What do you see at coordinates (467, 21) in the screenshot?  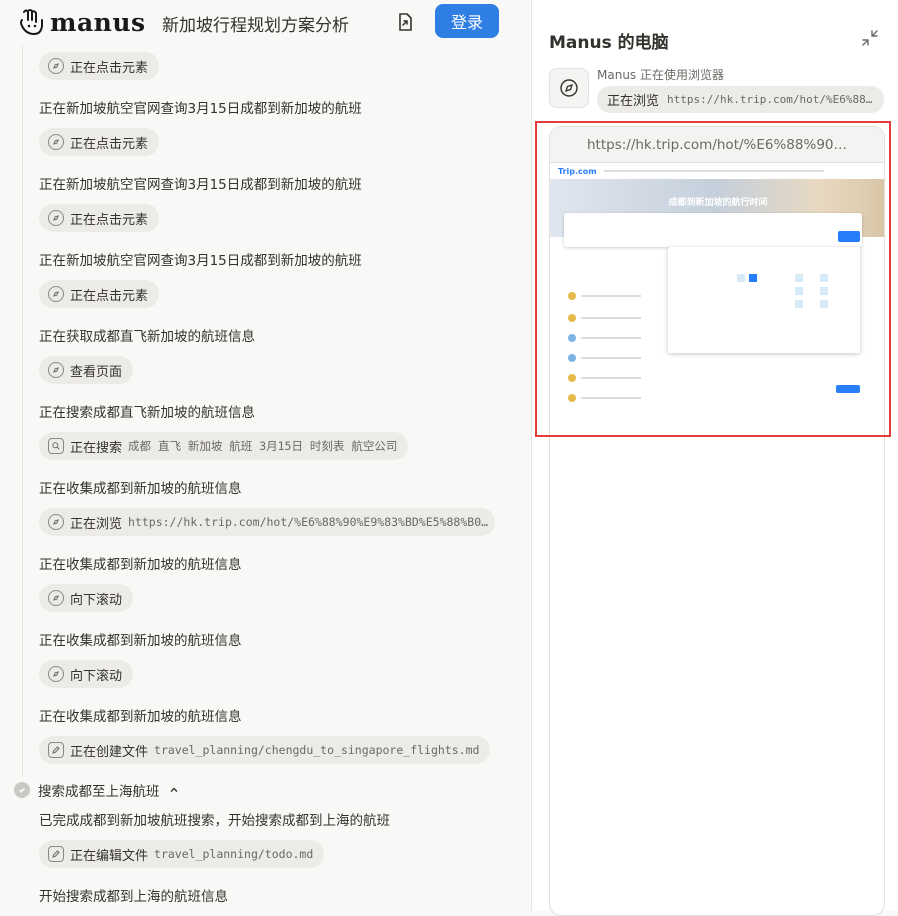 I see `login-button: 登录` at bounding box center [467, 21].